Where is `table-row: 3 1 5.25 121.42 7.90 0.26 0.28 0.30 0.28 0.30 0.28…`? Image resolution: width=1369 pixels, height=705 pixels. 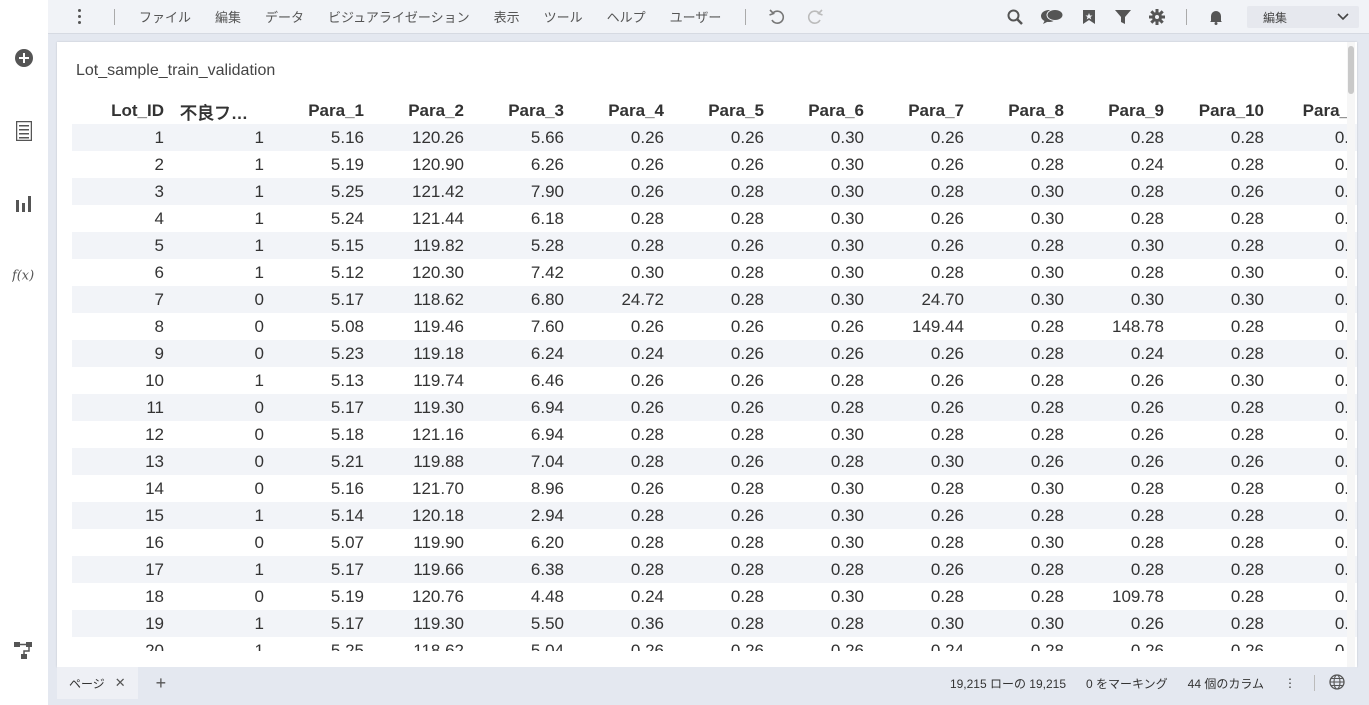
table-row: 3 1 5.25 121.42 7.90 0.26 0.28 0.30 0.28 0.30 0.28… is located at coordinates (714, 191).